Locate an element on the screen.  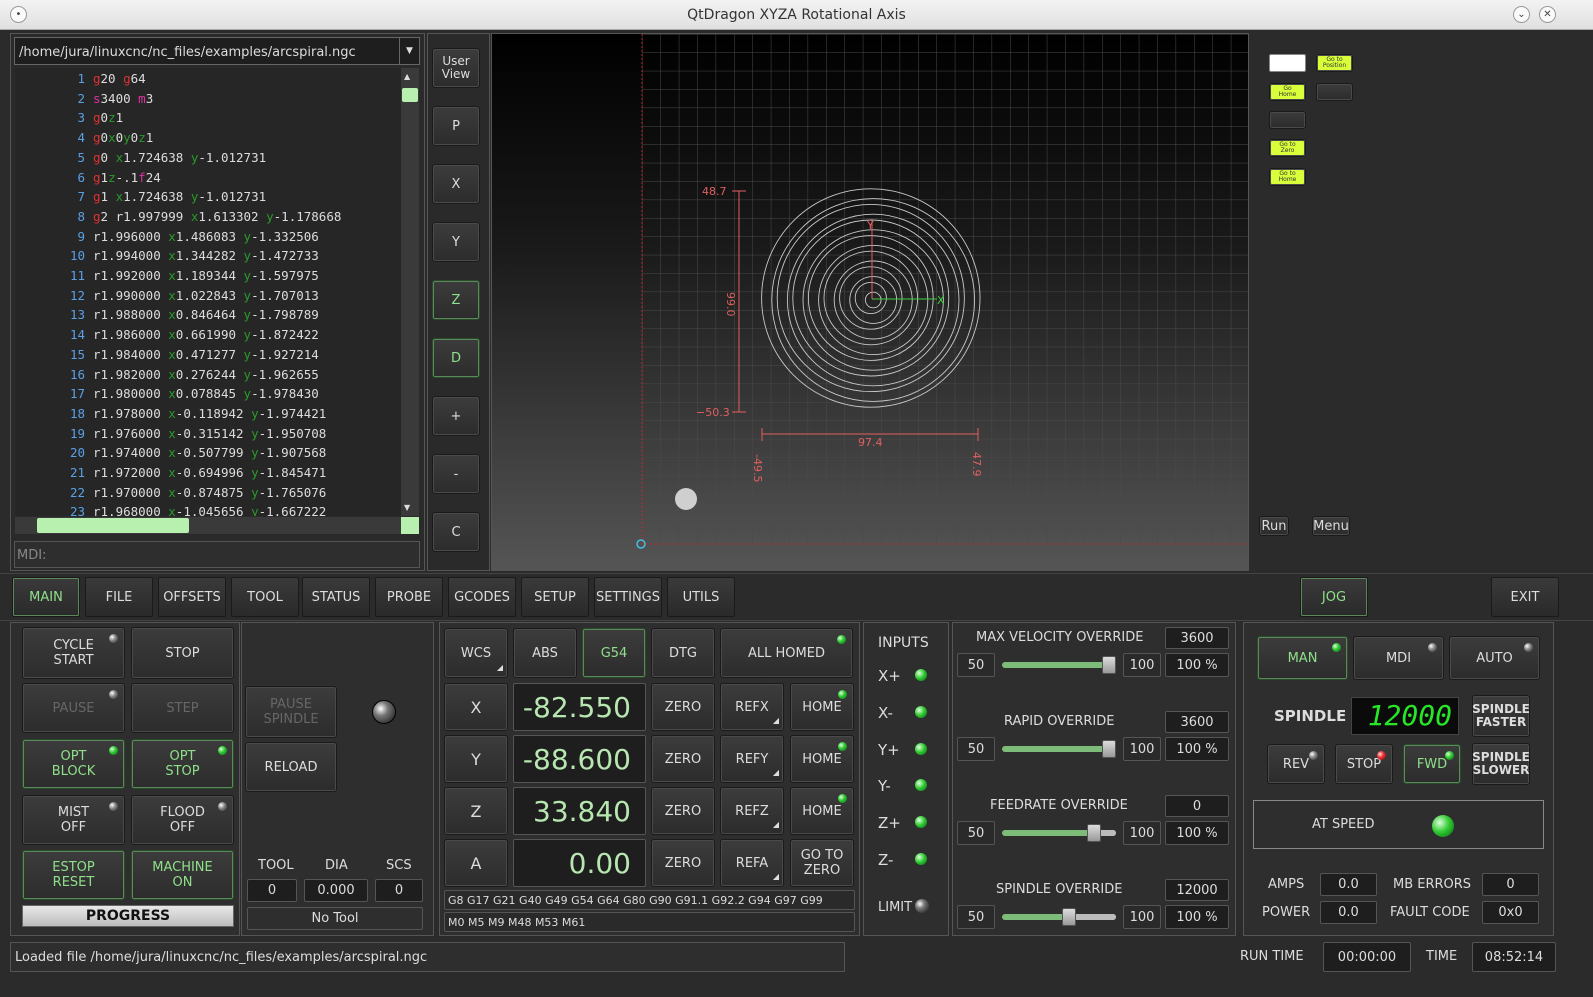
estop-reset-button: ESTOP RESET is located at coordinates (73, 875).